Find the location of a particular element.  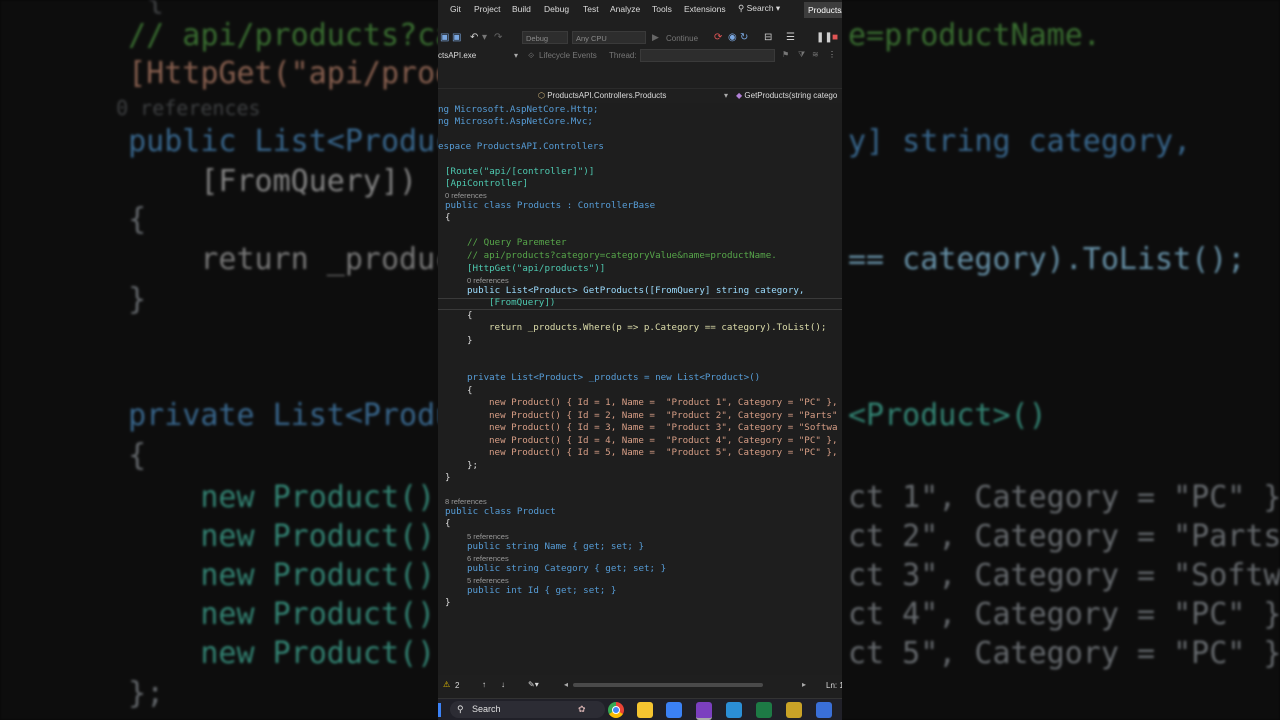

platform-value: Any CPU is located at coordinates (591, 38).